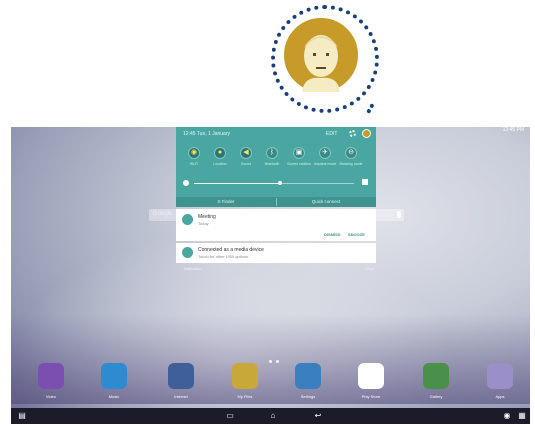  I want to click on notification-label: Notification, so click(193, 269).